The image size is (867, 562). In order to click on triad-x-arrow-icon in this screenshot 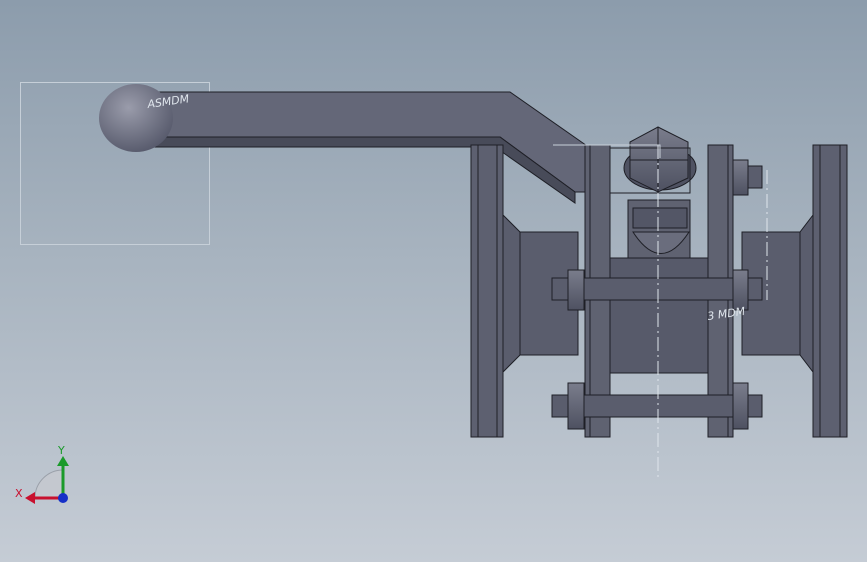, I will do `click(30, 498)`.